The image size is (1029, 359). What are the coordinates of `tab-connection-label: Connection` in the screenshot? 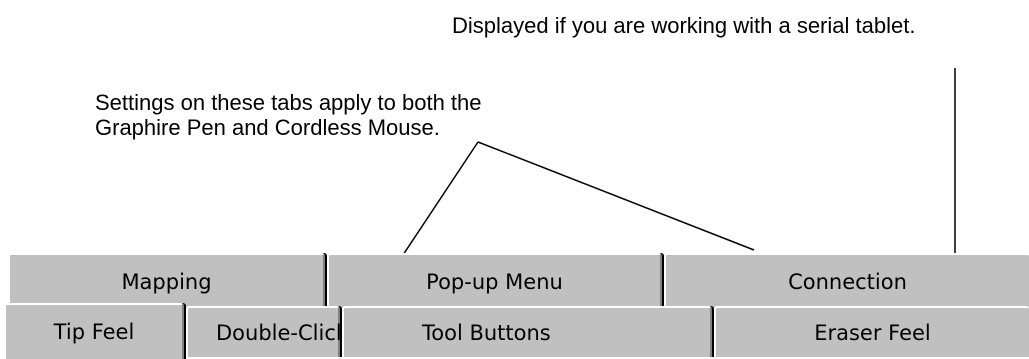 It's located at (847, 281).